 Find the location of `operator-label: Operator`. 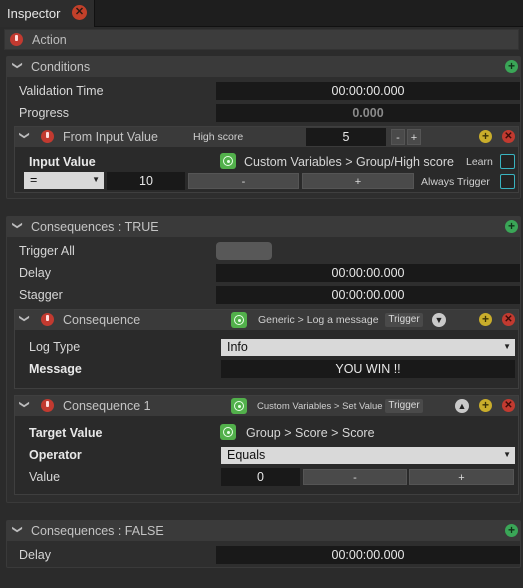

operator-label: Operator is located at coordinates (55, 455).